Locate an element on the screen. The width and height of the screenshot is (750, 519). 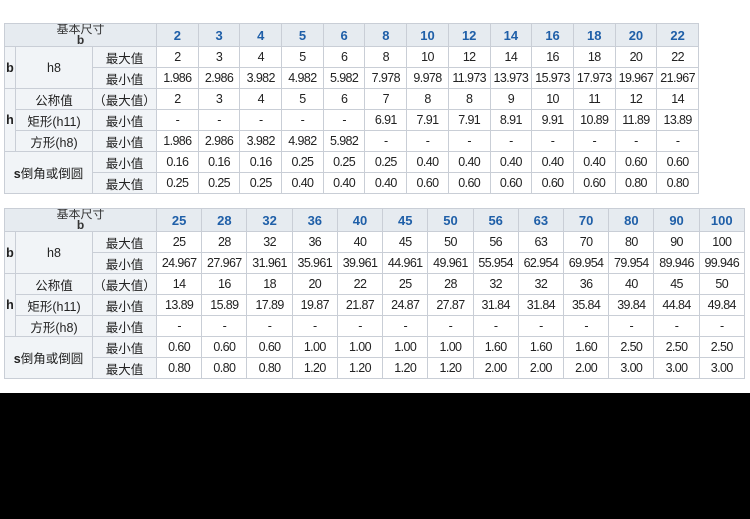
size-column-header: 10 is located at coordinates (427, 35).